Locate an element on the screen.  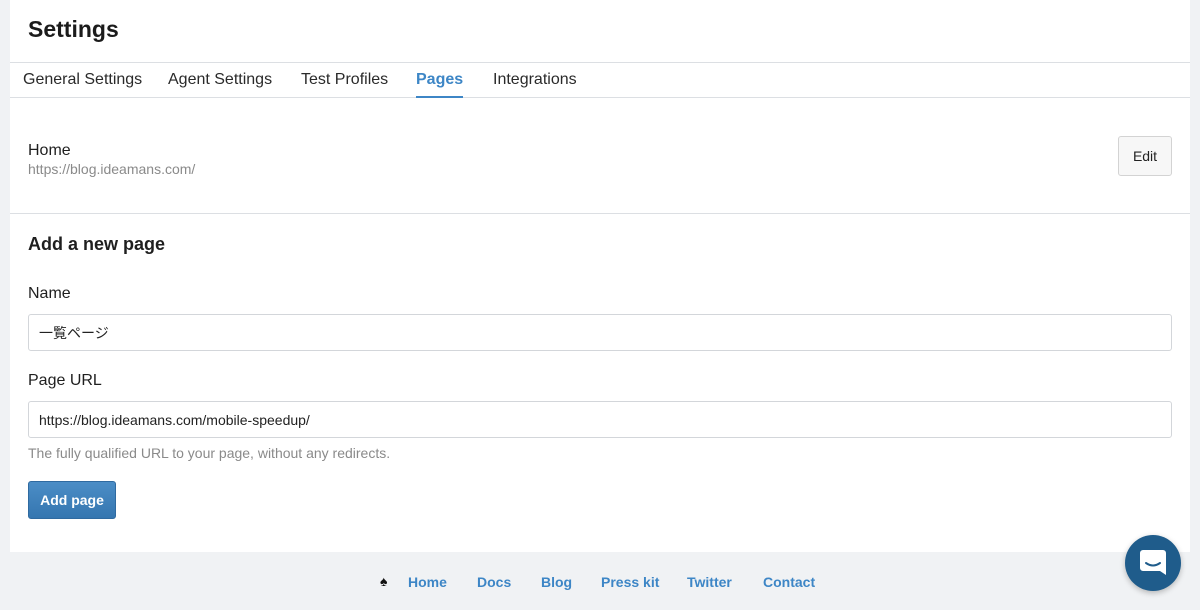
tab-pages: Pages is located at coordinates (440, 84).